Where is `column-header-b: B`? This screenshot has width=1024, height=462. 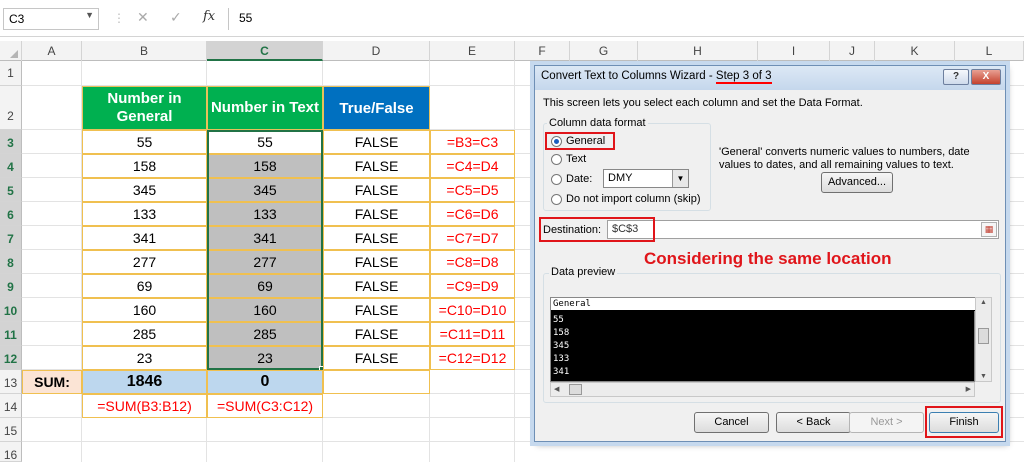 column-header-b: B is located at coordinates (144, 51).